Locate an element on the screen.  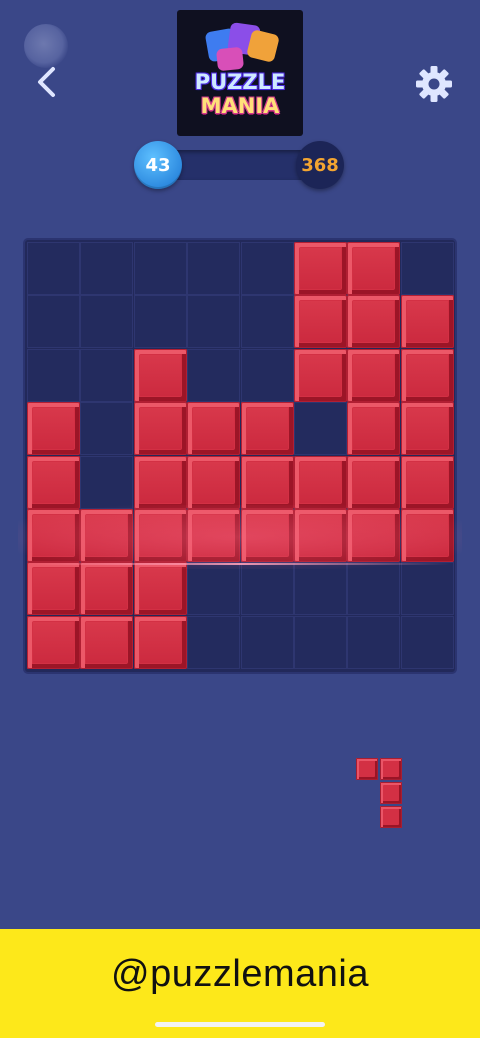
back-button is located at coordinates (46, 82).